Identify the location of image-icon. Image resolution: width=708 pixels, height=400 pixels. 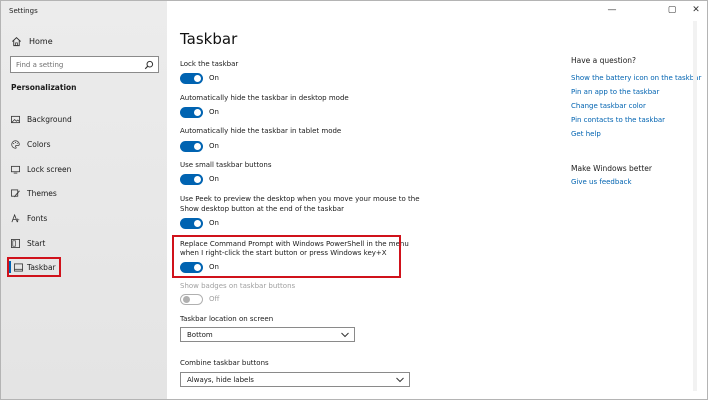
(15, 119).